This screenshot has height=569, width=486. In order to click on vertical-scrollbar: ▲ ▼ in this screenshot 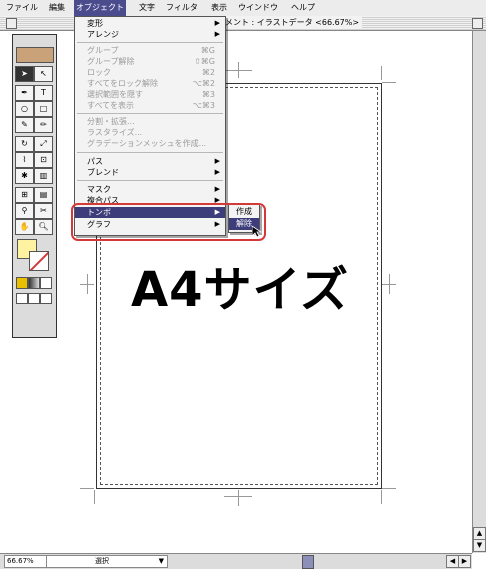, I will do `click(479, 292)`.